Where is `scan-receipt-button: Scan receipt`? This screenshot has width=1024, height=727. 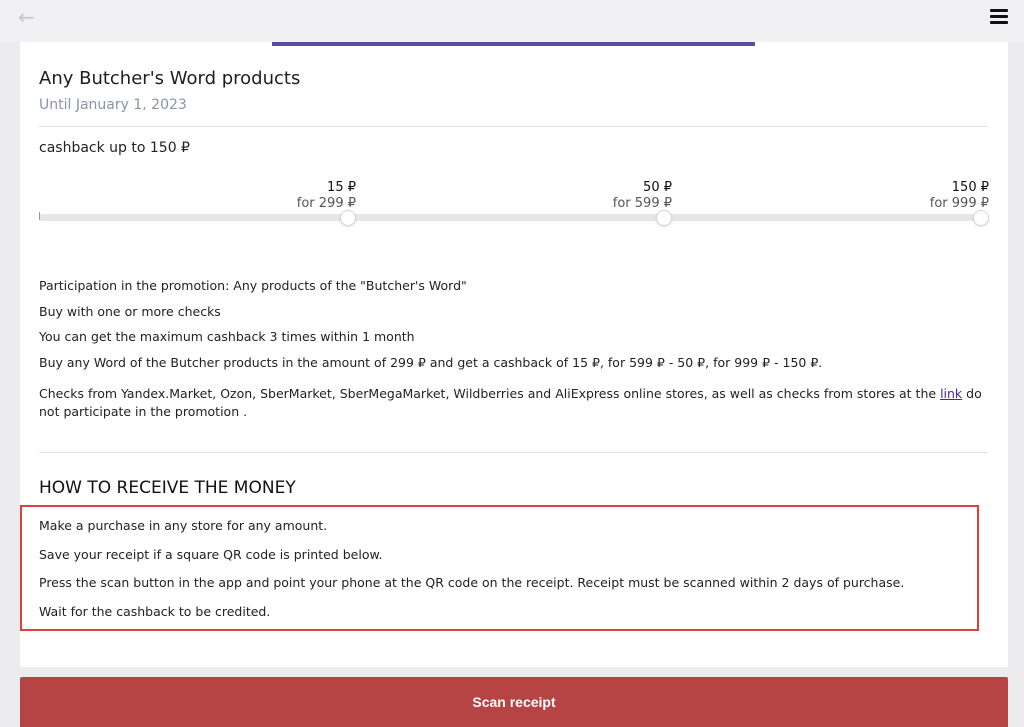
scan-receipt-button: Scan receipt is located at coordinates (514, 702).